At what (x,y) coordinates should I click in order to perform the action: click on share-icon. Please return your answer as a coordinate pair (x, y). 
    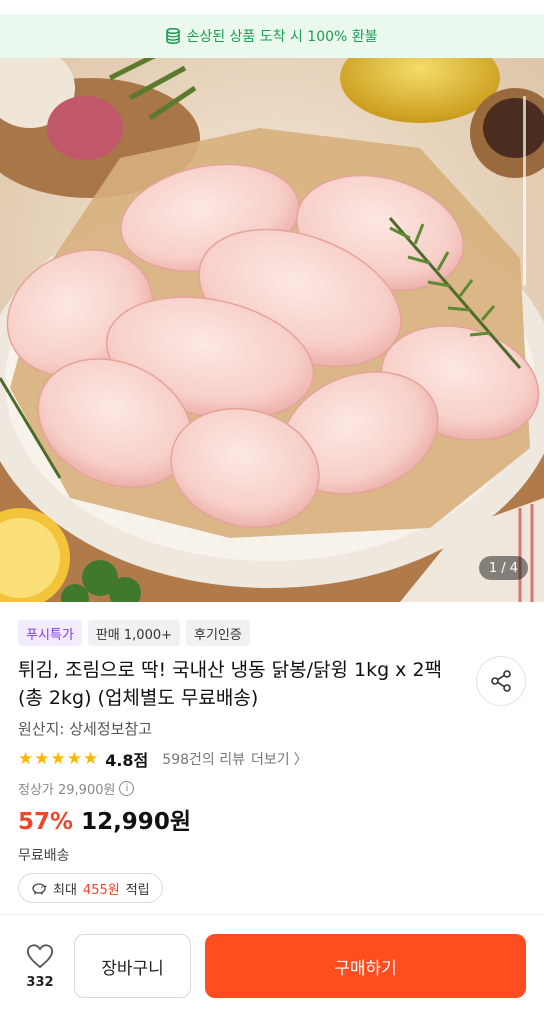
    Looking at the image, I should click on (501, 681).